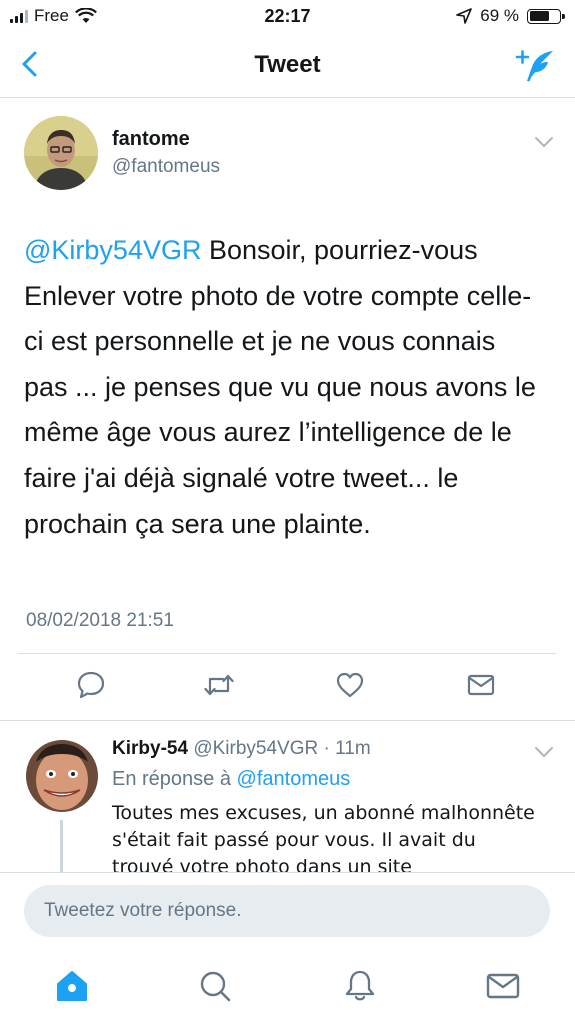 Image resolution: width=575 pixels, height=1024 pixels. I want to click on retweet-icon, so click(219, 685).